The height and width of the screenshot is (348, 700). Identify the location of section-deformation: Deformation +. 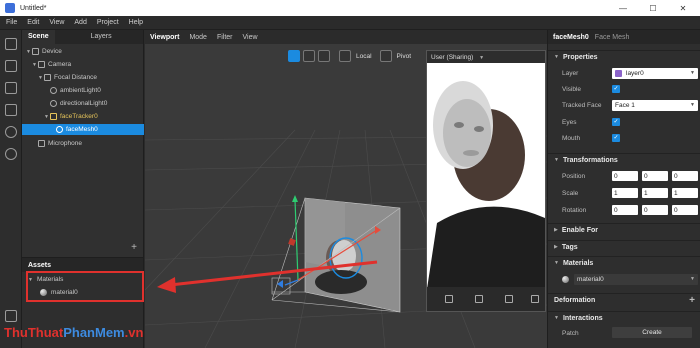
(624, 299).